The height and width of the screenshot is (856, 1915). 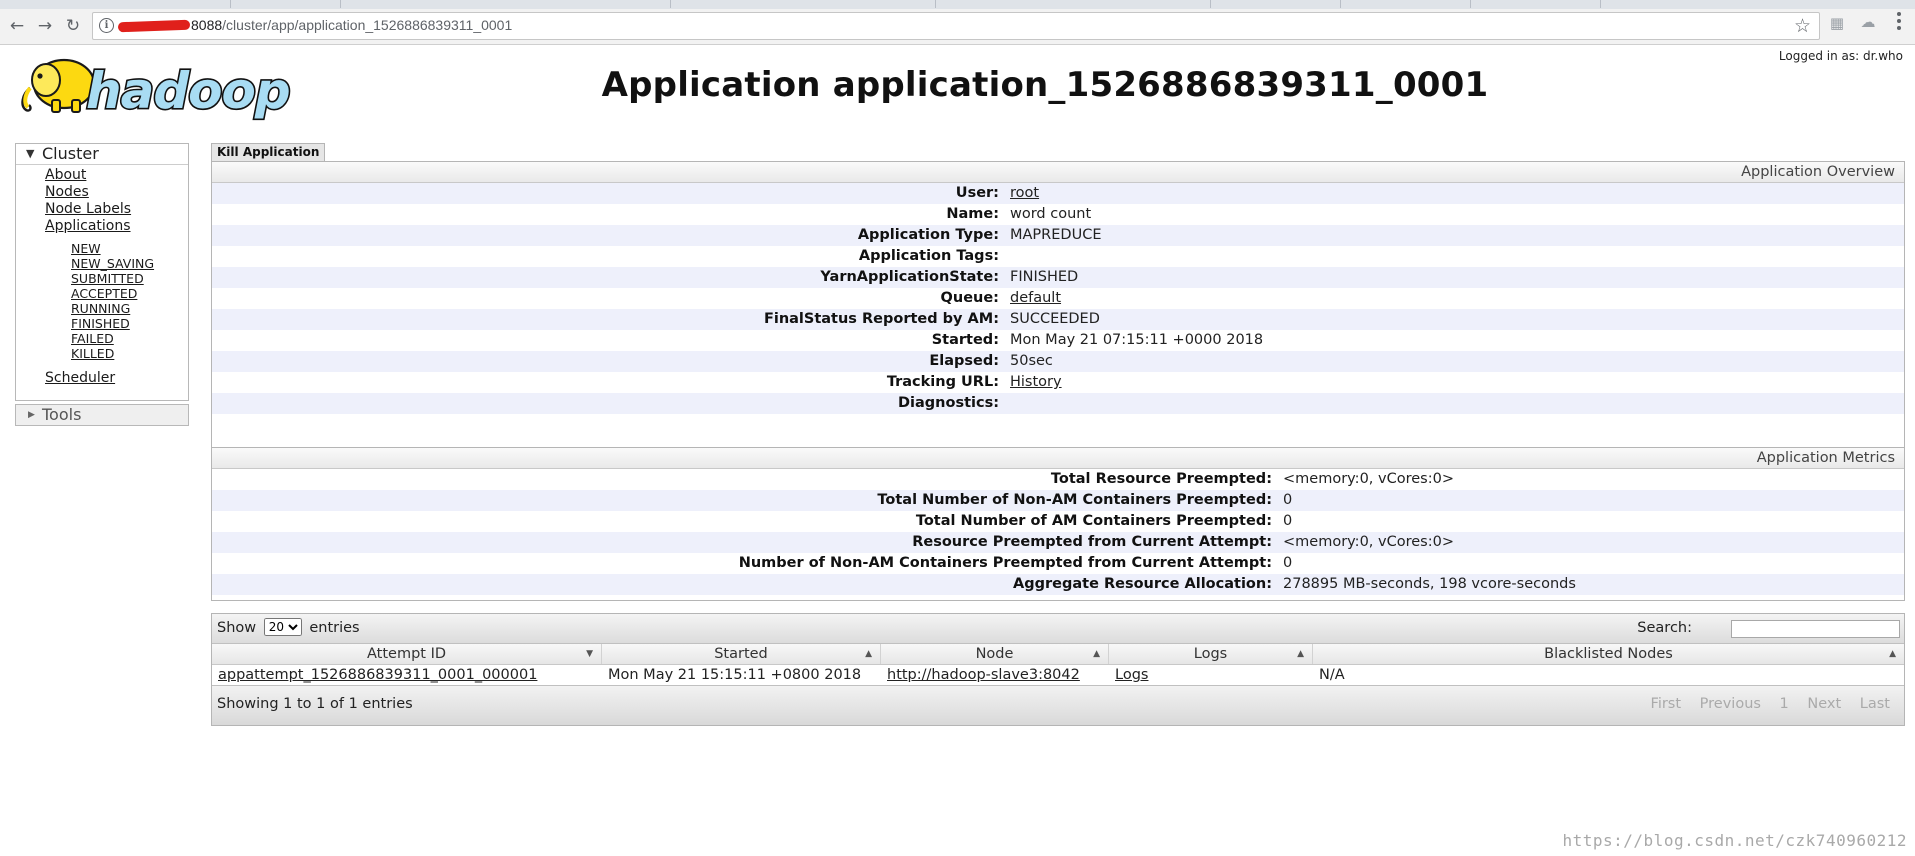 I want to click on row-value: <memory:0, vCores:0>, so click(x=1368, y=479).